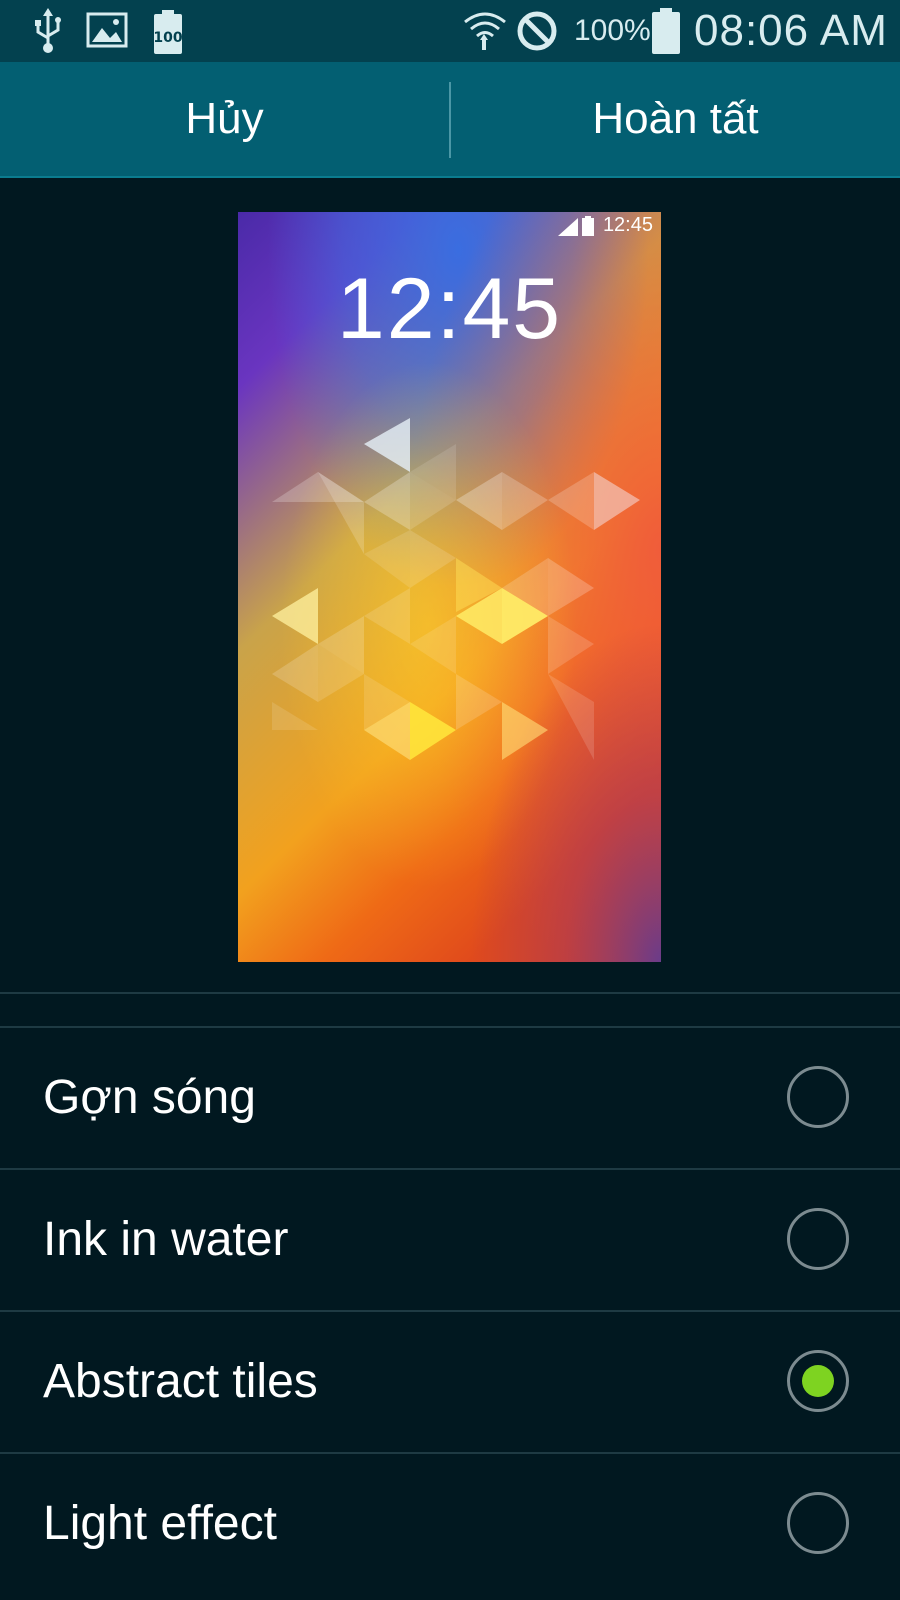 This screenshot has height=1600, width=900. What do you see at coordinates (224, 119) in the screenshot?
I see `cancel-button: Hủy` at bounding box center [224, 119].